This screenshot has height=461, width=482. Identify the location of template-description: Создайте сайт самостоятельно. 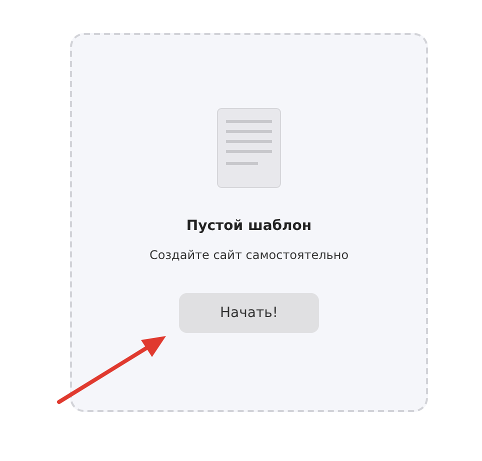
(249, 255).